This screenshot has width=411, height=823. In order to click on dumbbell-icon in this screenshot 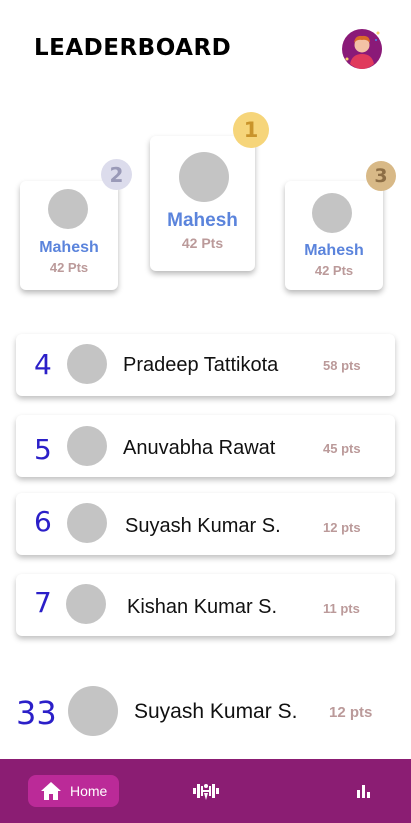, I will do `click(206, 791)`.